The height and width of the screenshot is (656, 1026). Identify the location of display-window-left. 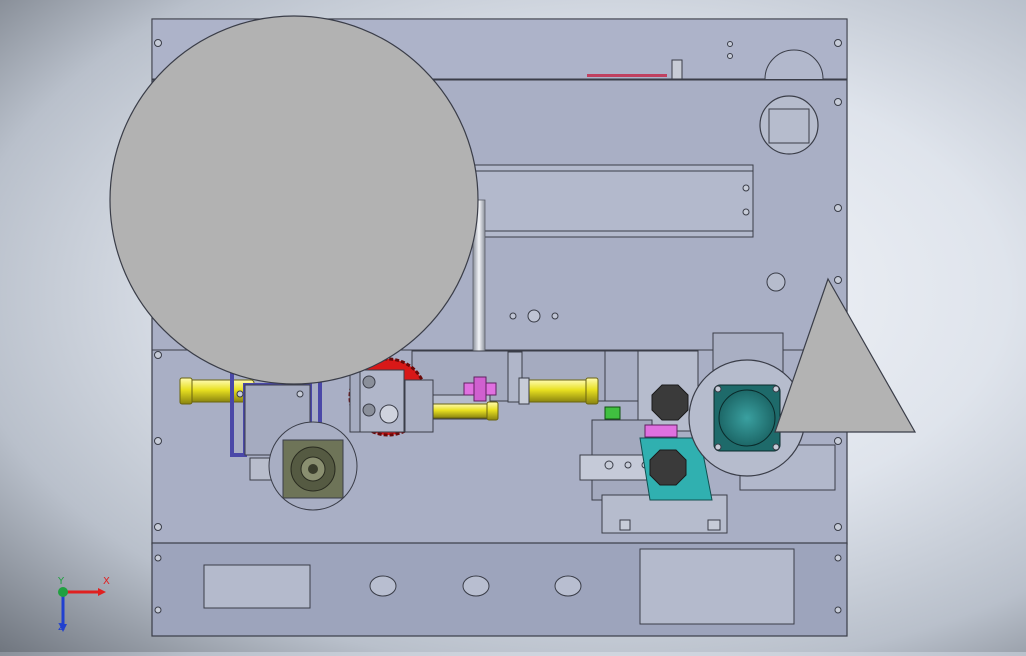
(257, 586).